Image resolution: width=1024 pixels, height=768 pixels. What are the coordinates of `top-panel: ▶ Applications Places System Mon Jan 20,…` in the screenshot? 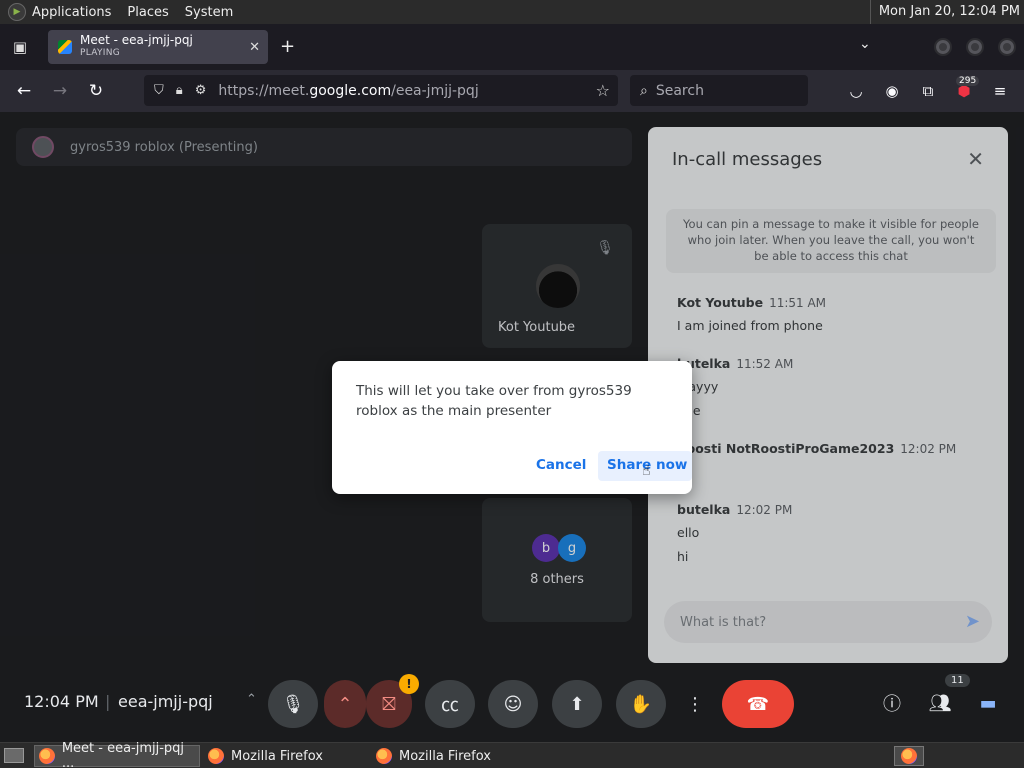 It's located at (512, 12).